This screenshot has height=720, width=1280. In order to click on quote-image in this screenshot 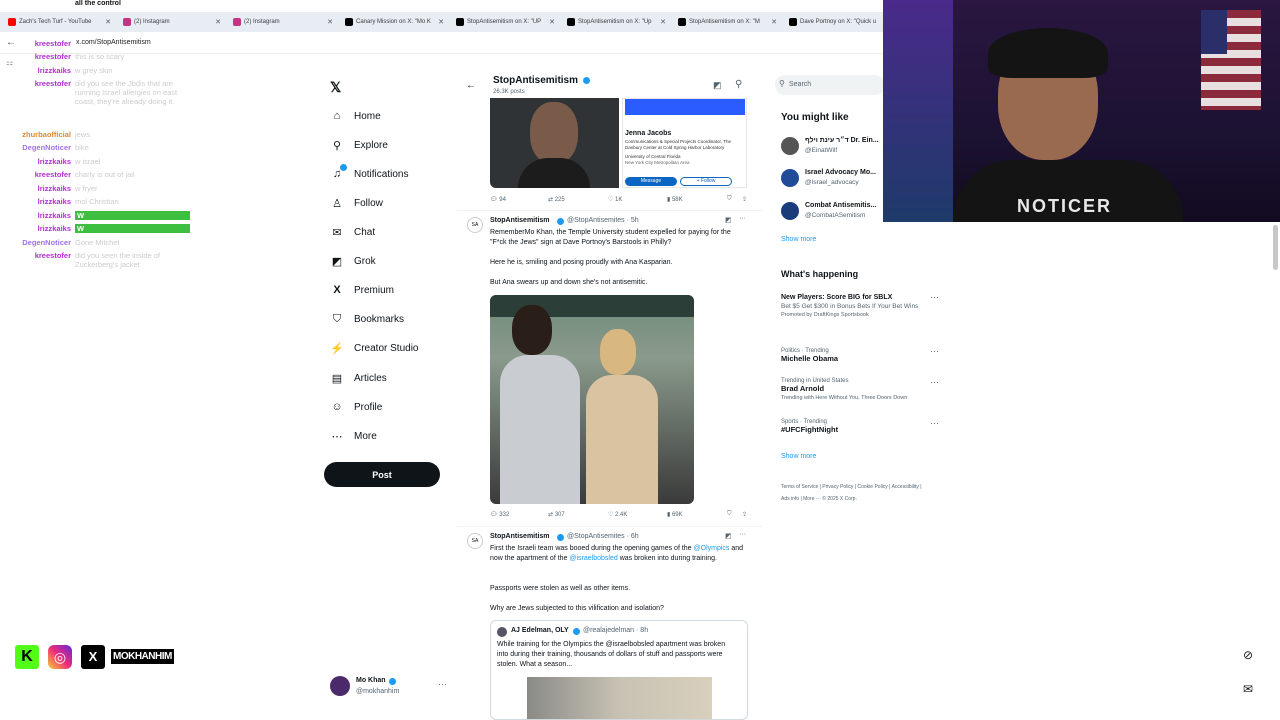, I will do `click(619, 698)`.